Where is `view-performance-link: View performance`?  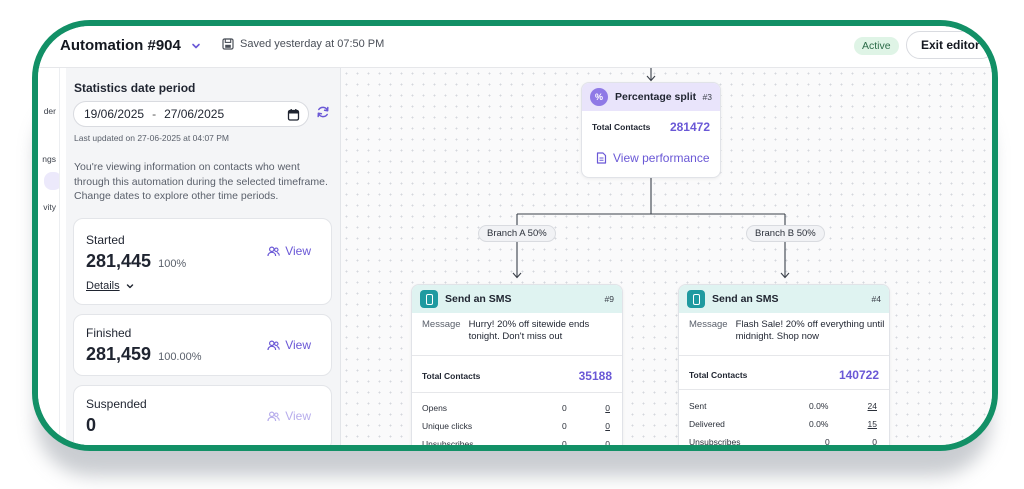
view-performance-link: View performance is located at coordinates (653, 158).